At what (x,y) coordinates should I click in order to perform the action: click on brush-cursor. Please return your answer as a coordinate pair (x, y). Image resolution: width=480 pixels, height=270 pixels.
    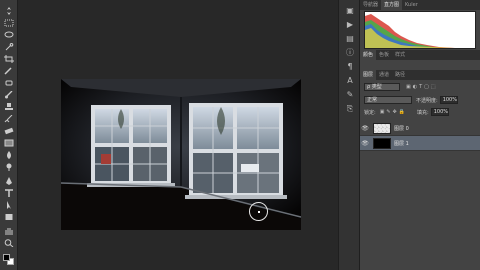
    Looking at the image, I should click on (258, 211).